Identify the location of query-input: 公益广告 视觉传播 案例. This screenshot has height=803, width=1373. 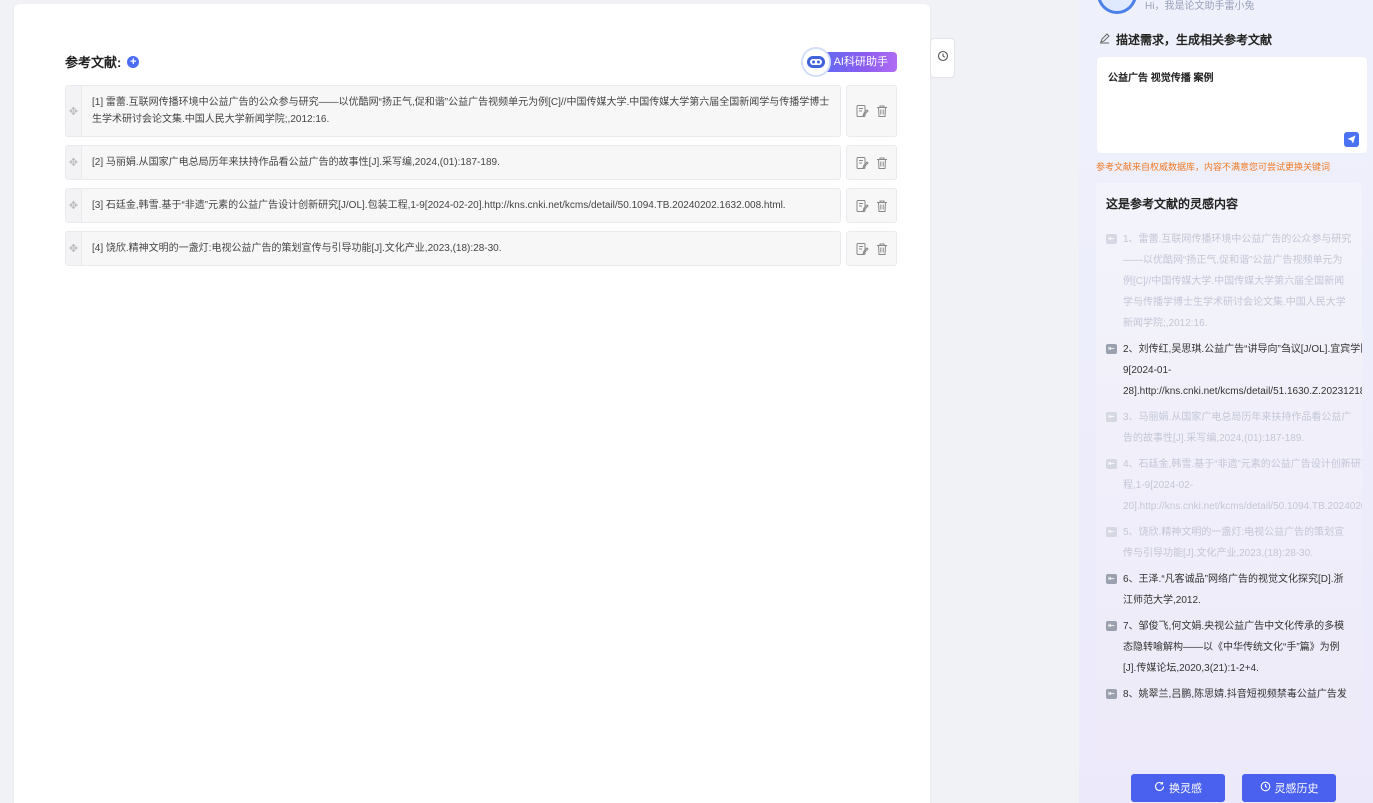
(1232, 105).